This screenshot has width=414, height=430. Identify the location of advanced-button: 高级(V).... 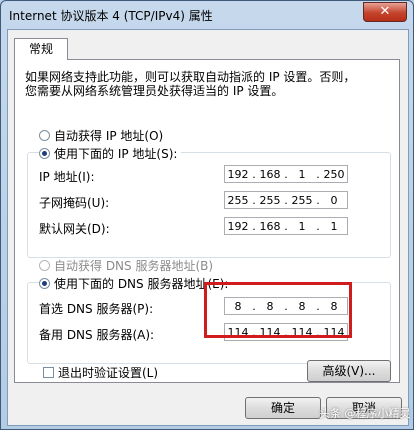
(349, 371).